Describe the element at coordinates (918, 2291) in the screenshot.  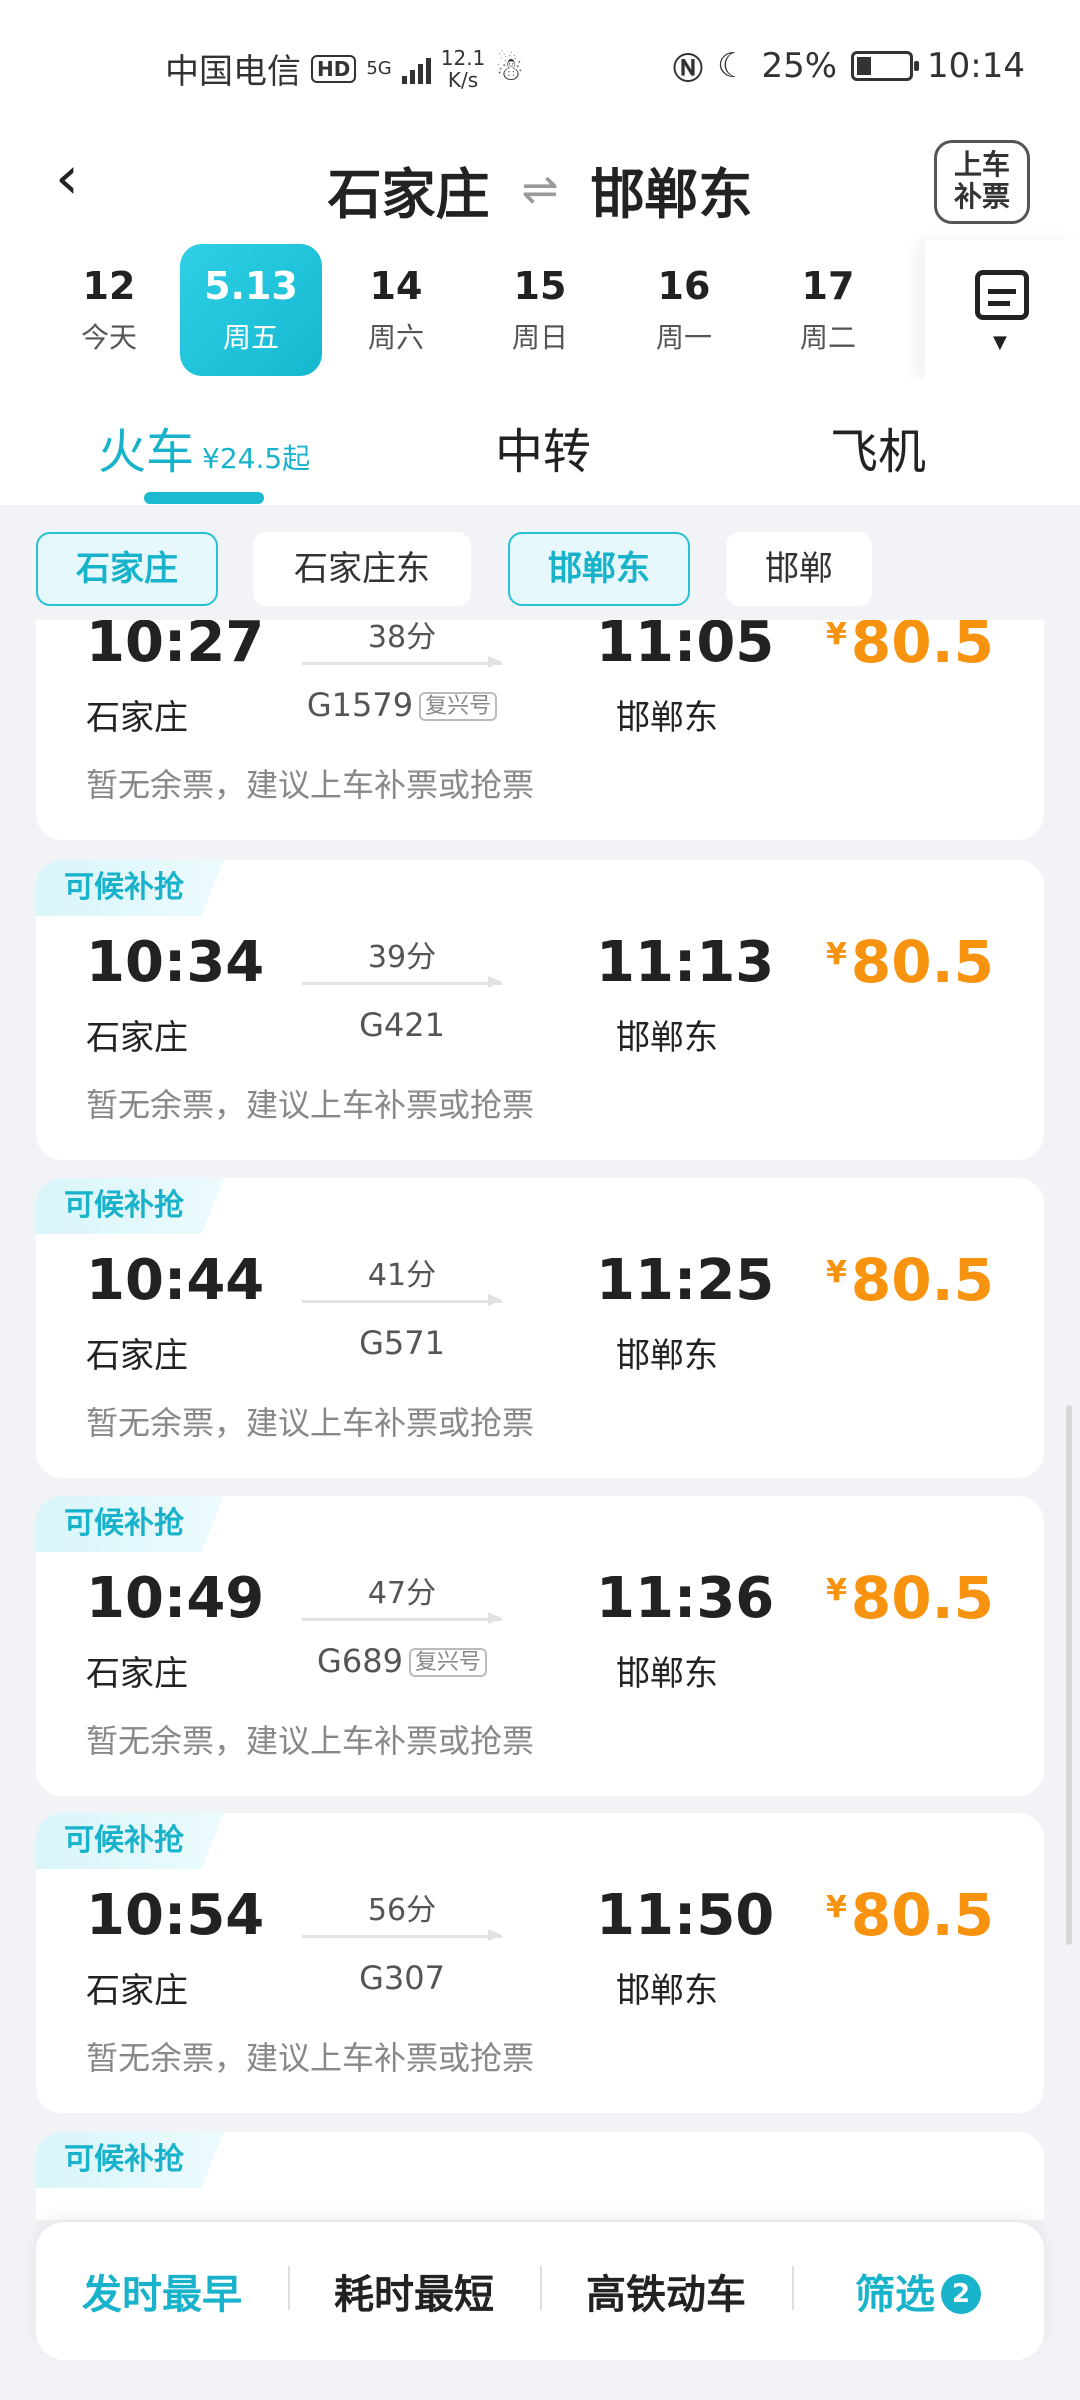
I see `filter-button: 筛选 2` at that location.